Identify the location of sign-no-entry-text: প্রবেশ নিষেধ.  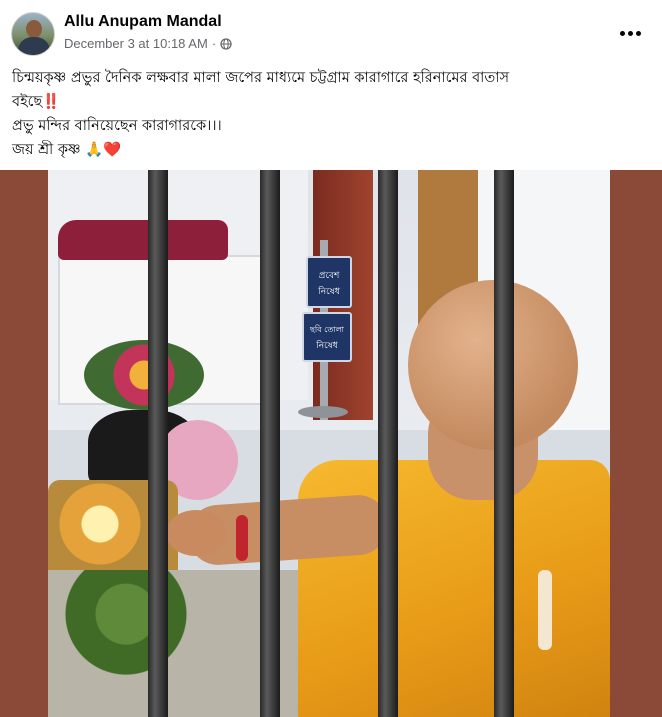
(329, 284).